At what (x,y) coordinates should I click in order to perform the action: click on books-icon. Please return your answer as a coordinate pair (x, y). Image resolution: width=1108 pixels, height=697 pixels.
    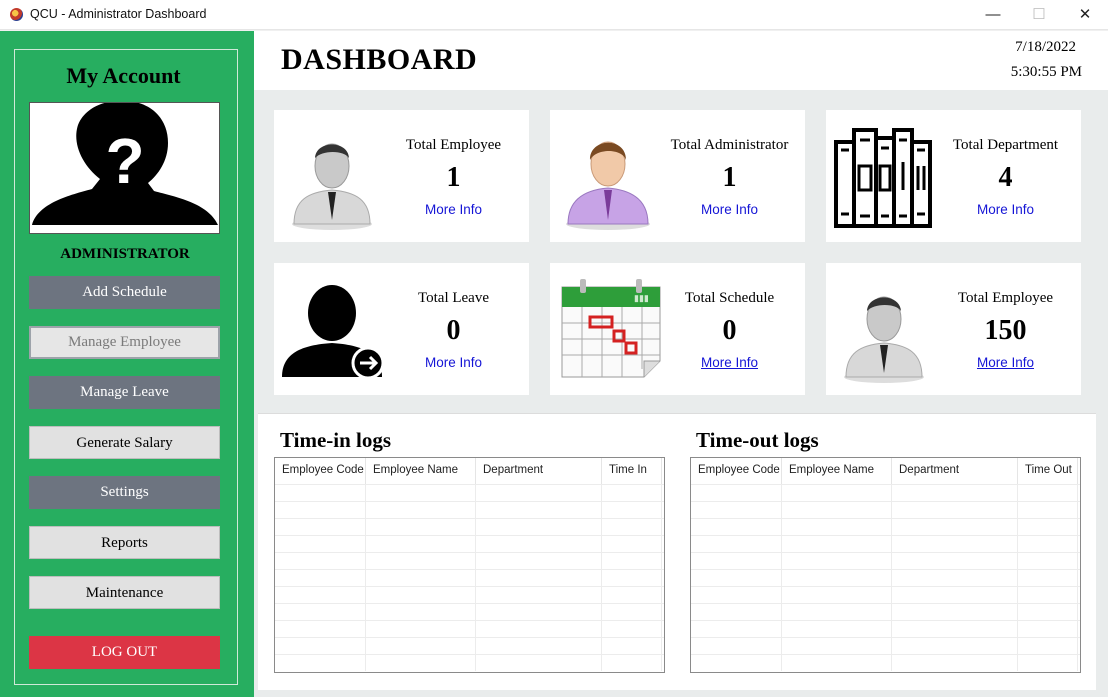
    Looking at the image, I should click on (883, 178).